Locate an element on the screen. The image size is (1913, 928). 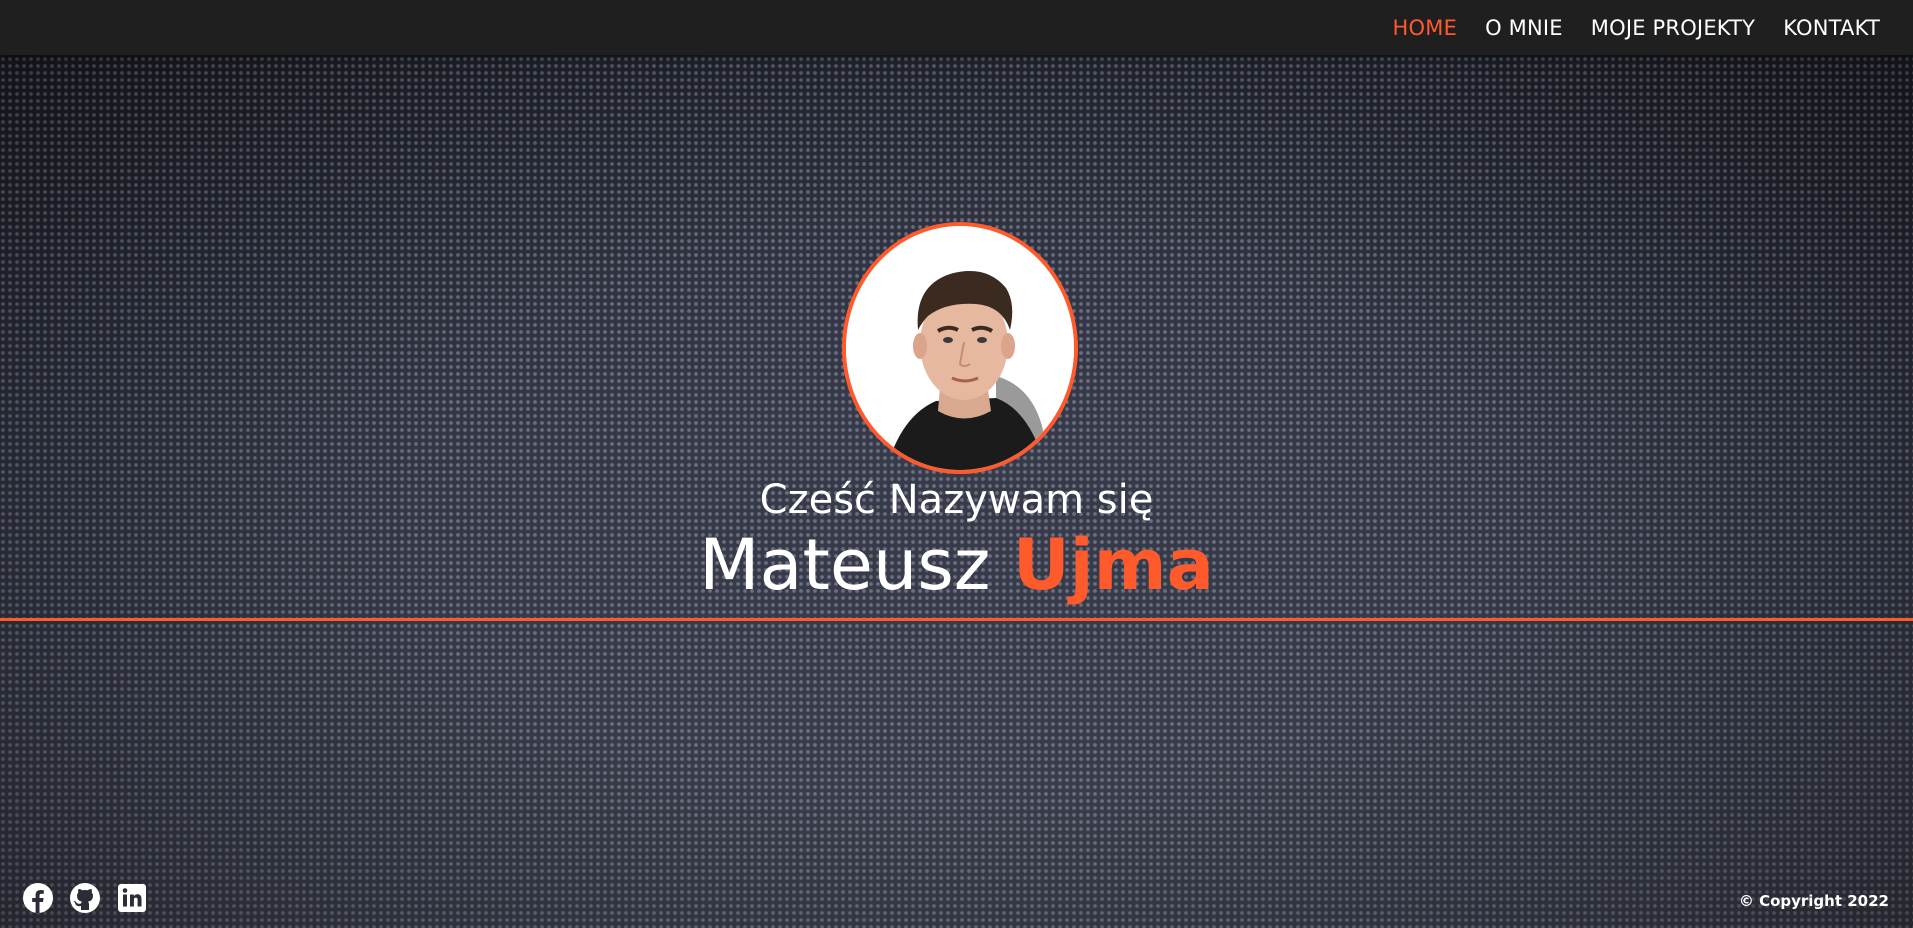
hero-name: Mateusz Ujma is located at coordinates (956, 565).